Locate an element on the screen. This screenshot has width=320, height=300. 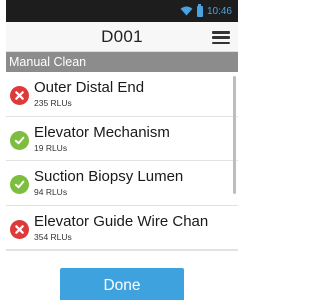
list-item: Outer Distal End 235 RLUs is located at coordinates (122, 94).